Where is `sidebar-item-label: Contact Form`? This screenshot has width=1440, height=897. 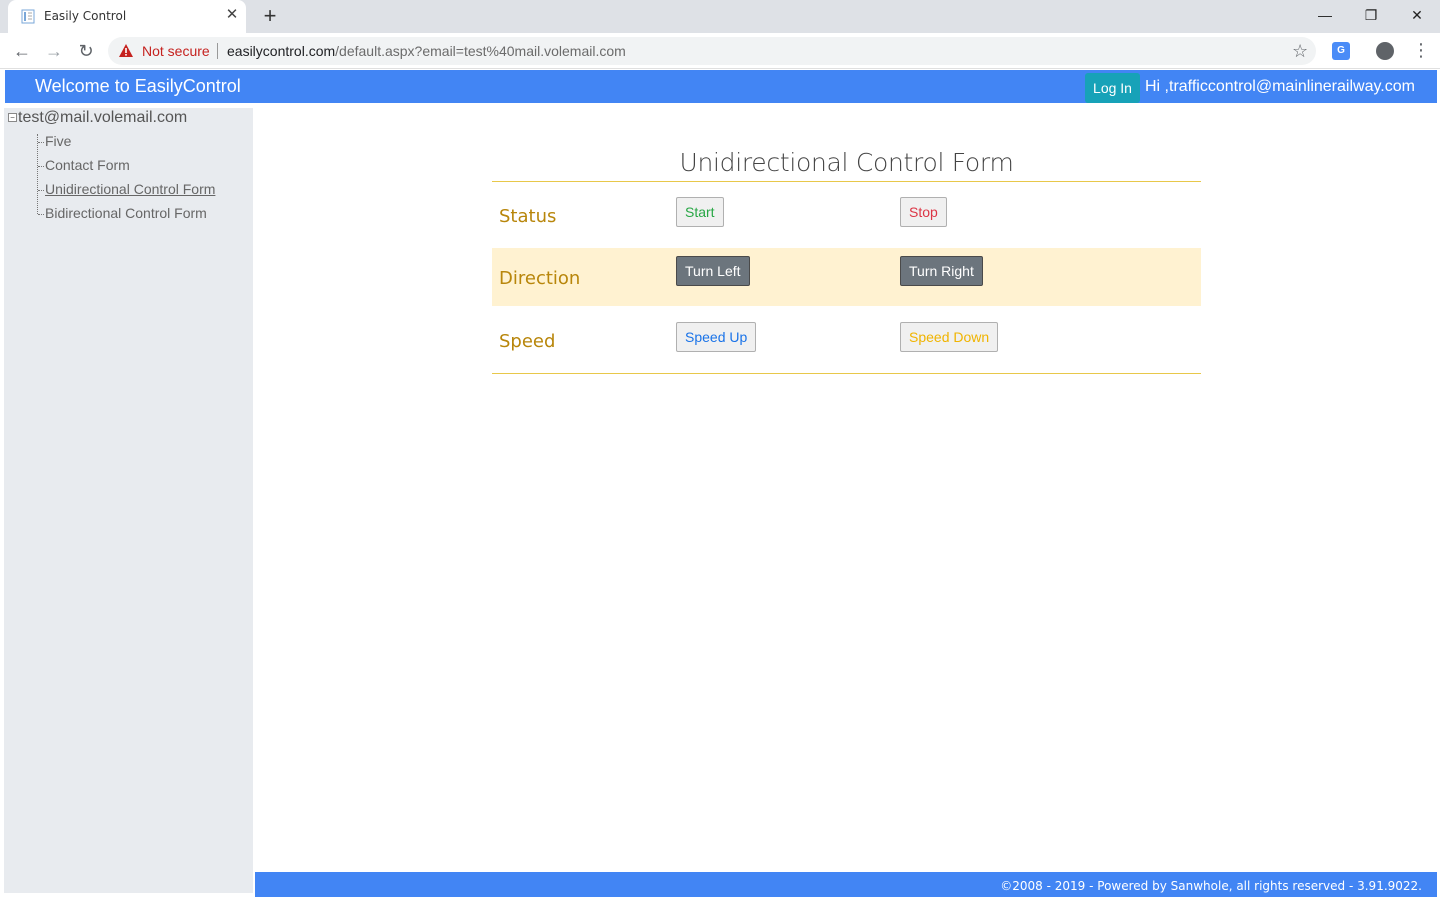 sidebar-item-label: Contact Form is located at coordinates (87, 165).